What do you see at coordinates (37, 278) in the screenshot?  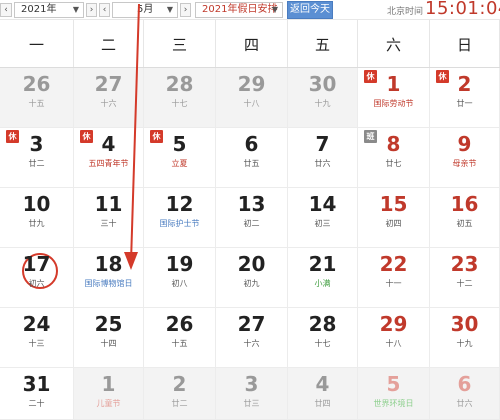 I see `day-cell: 17 初六` at bounding box center [37, 278].